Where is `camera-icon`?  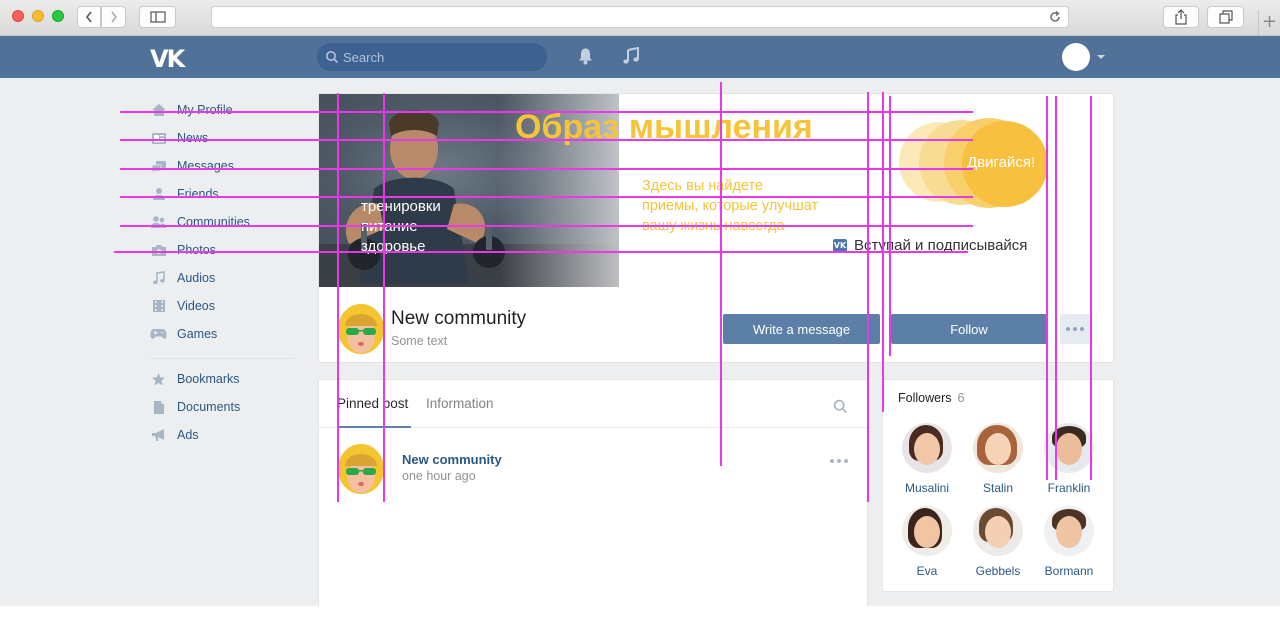 camera-icon is located at coordinates (158, 250).